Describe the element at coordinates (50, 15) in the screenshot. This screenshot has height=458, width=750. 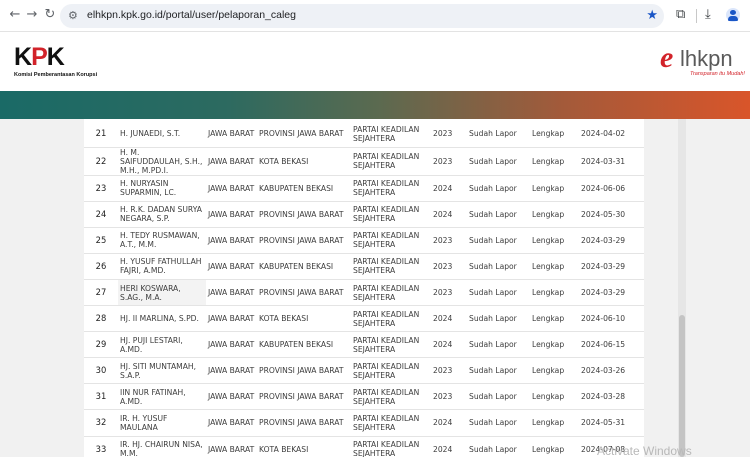
I see `reload-icon: ↻` at that location.